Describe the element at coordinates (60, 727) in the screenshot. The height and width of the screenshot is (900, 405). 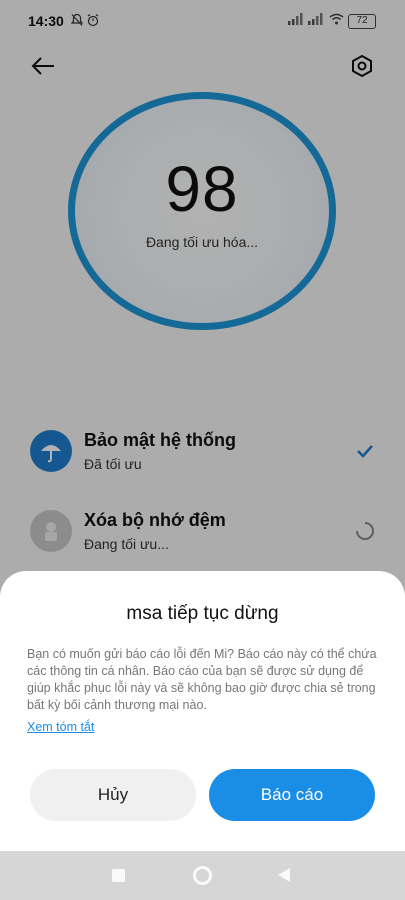
I see `view-summary-link: Xem tóm tắt` at that location.